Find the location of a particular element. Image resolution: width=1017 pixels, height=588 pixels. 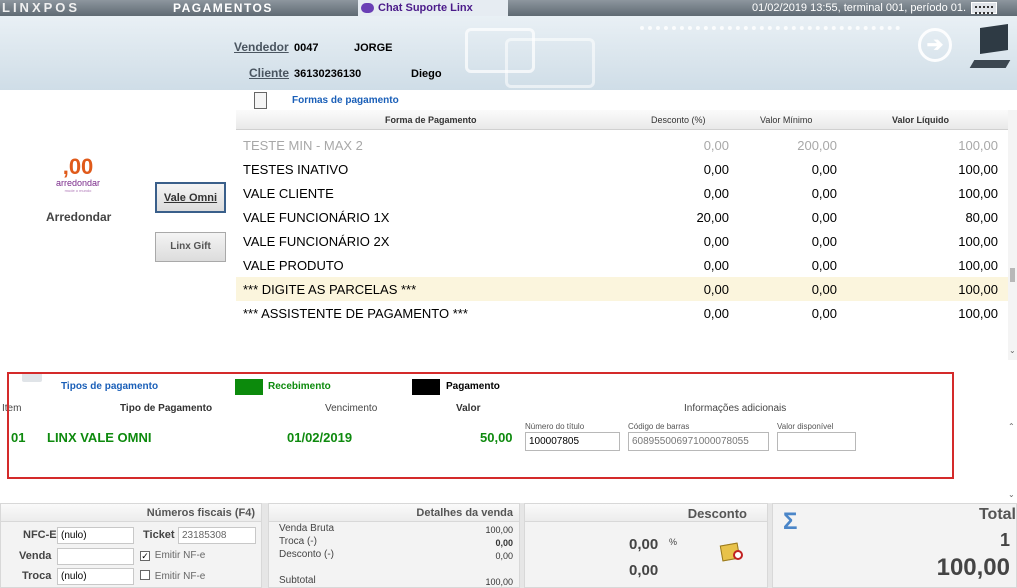

chat-support-button: Chat Suporte Linx is located at coordinates (433, 8).